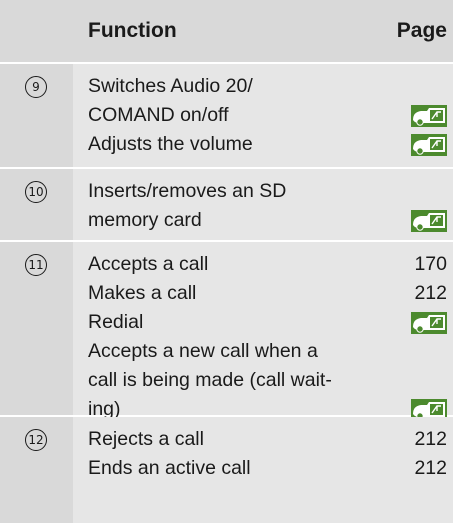 This screenshot has width=453, height=525. What do you see at coordinates (36, 265) in the screenshot?
I see `circled-number: 11` at bounding box center [36, 265].